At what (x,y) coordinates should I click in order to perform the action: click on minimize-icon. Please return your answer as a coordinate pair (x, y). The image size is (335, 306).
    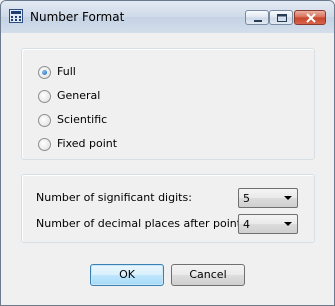
    Looking at the image, I should click on (258, 21).